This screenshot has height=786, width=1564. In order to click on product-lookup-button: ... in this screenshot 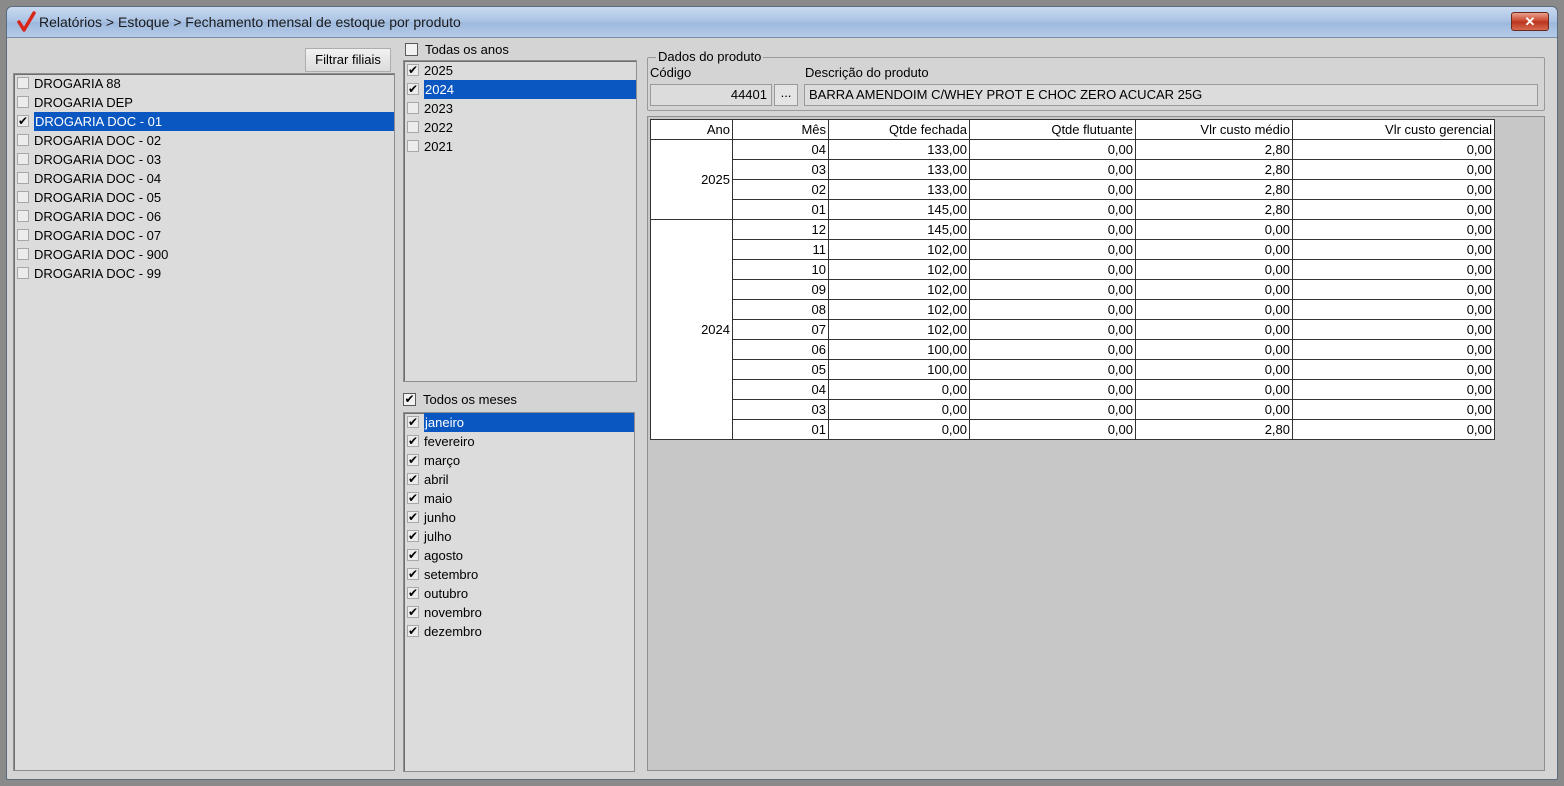, I will do `click(786, 95)`.